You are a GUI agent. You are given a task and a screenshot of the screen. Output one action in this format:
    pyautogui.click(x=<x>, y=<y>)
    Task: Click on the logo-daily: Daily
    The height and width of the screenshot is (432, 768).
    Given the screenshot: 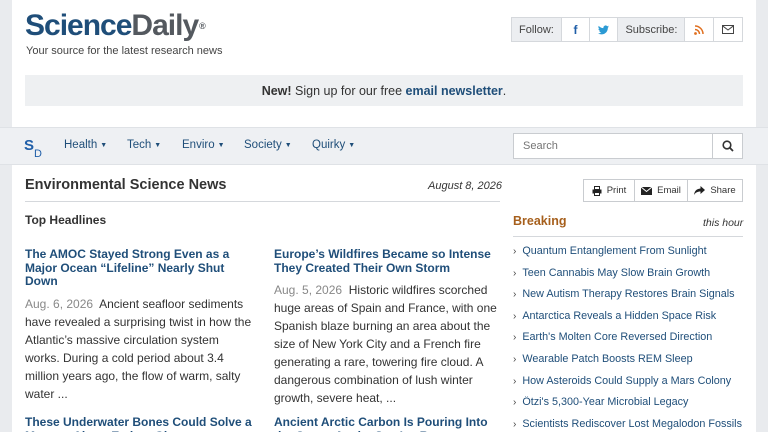 What is the action you would take?
    pyautogui.click(x=165, y=25)
    